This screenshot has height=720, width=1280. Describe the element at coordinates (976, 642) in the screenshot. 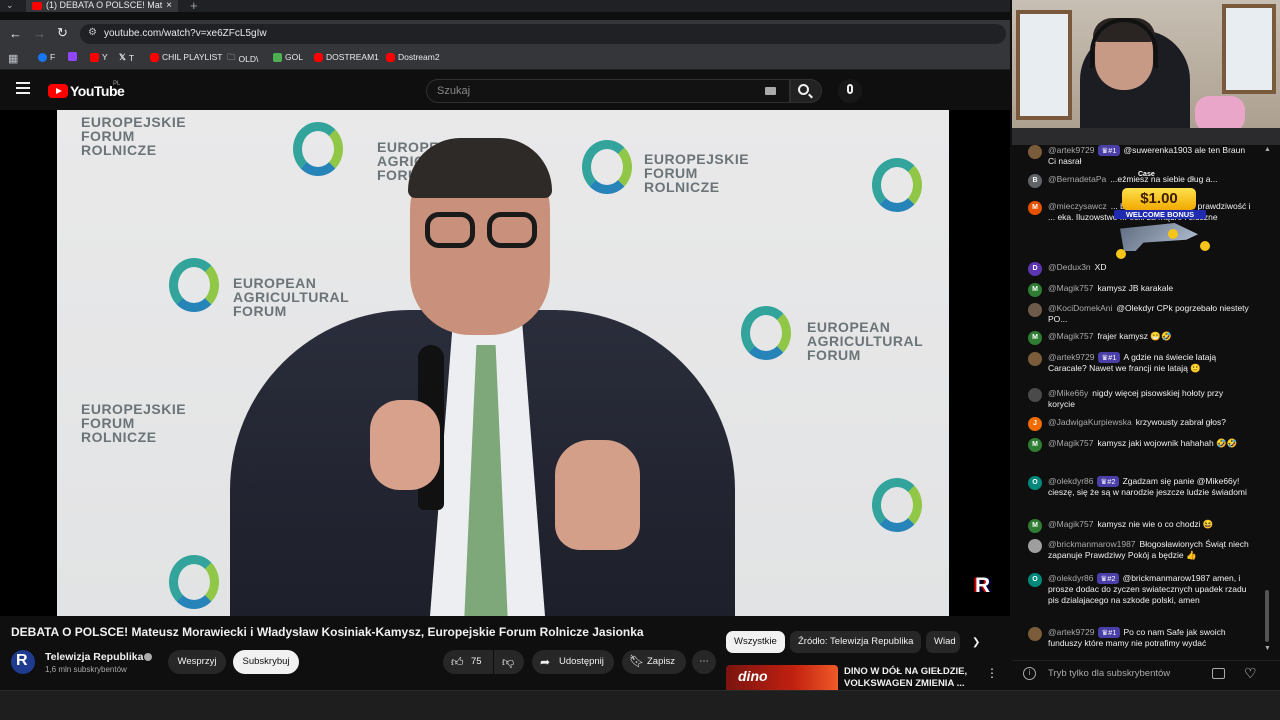

I see `chevron-right-icon: ❯` at that location.